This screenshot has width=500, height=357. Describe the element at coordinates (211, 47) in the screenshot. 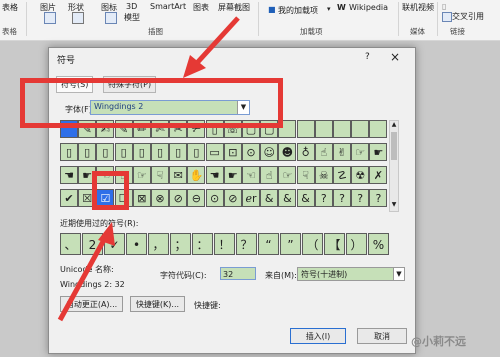

I see `arrow-icon-top` at that location.